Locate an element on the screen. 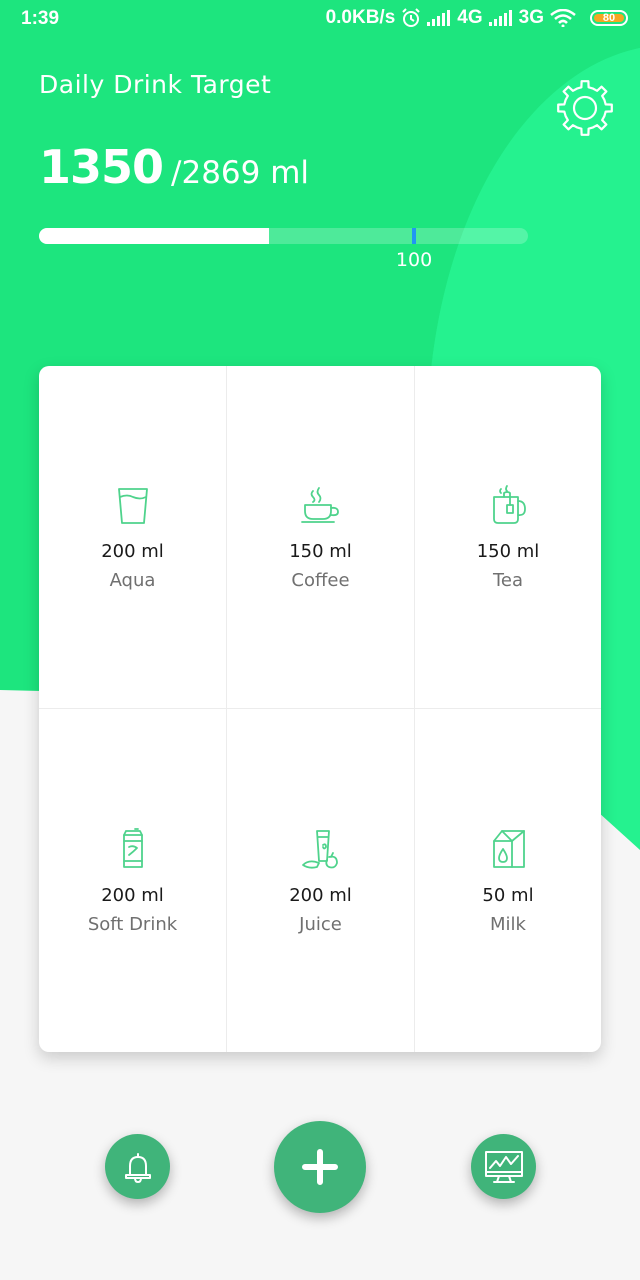 Image resolution: width=640 pixels, height=1280 pixels. statistics-button is located at coordinates (503, 1166).